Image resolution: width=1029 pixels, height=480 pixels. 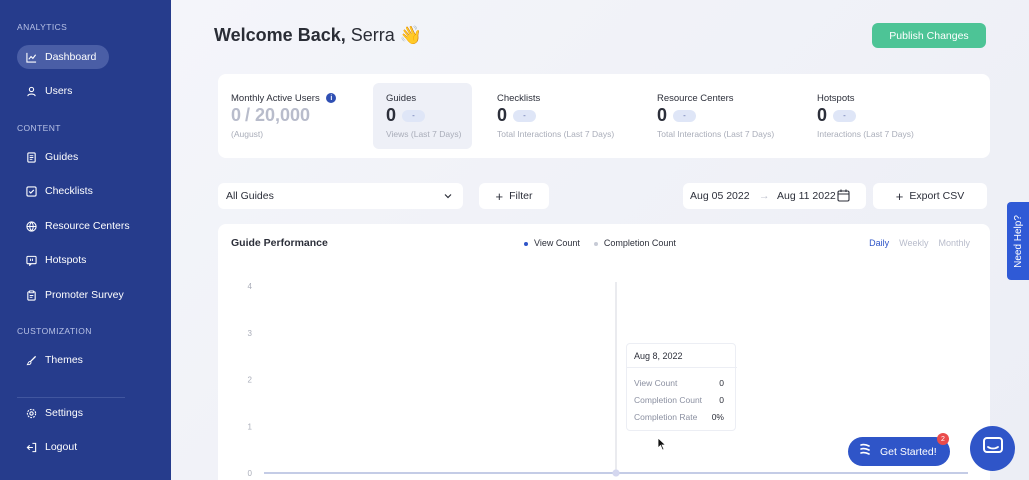 What do you see at coordinates (764, 196) in the screenshot?
I see `arrow-right-icon: →` at bounding box center [764, 196].